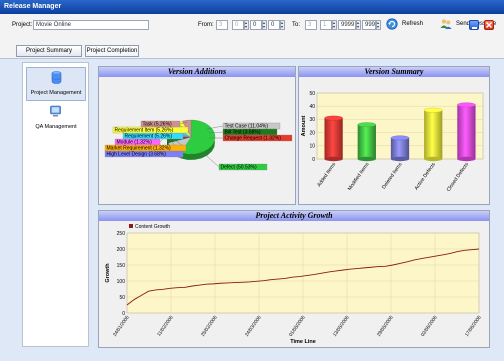 This screenshot has width=504, height=361. What do you see at coordinates (358, 25) in the screenshot?
I see `to-year-stepper` at bounding box center [358, 25].